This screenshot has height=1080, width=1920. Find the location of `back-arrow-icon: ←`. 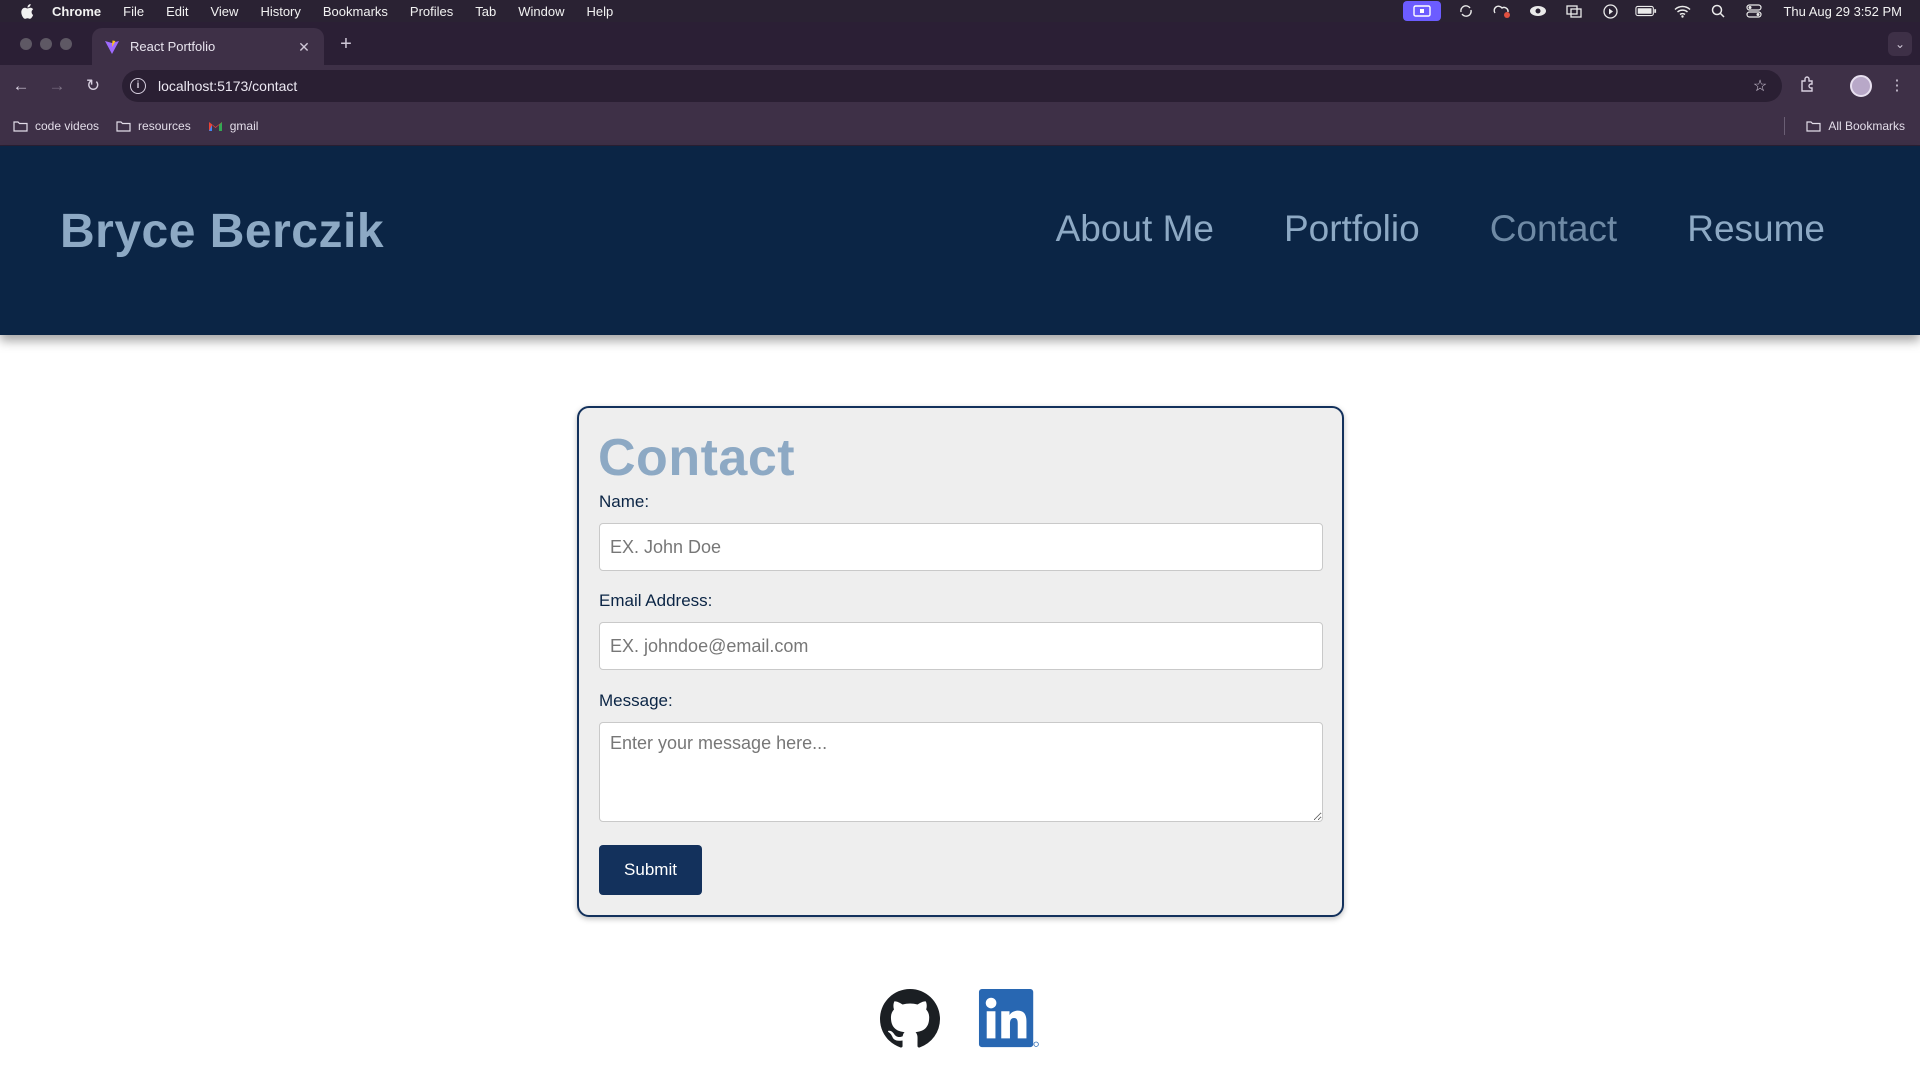

back-arrow-icon: ← is located at coordinates (21, 86).